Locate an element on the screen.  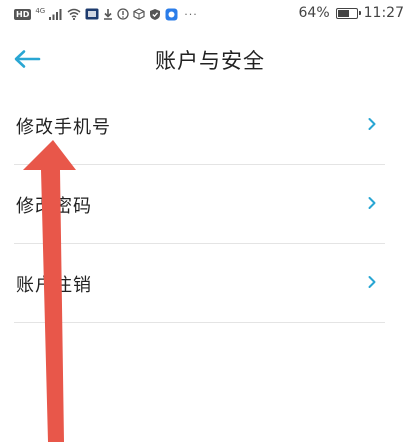
status-icons-left: HD 4G ··· is located at coordinates (106, 14).